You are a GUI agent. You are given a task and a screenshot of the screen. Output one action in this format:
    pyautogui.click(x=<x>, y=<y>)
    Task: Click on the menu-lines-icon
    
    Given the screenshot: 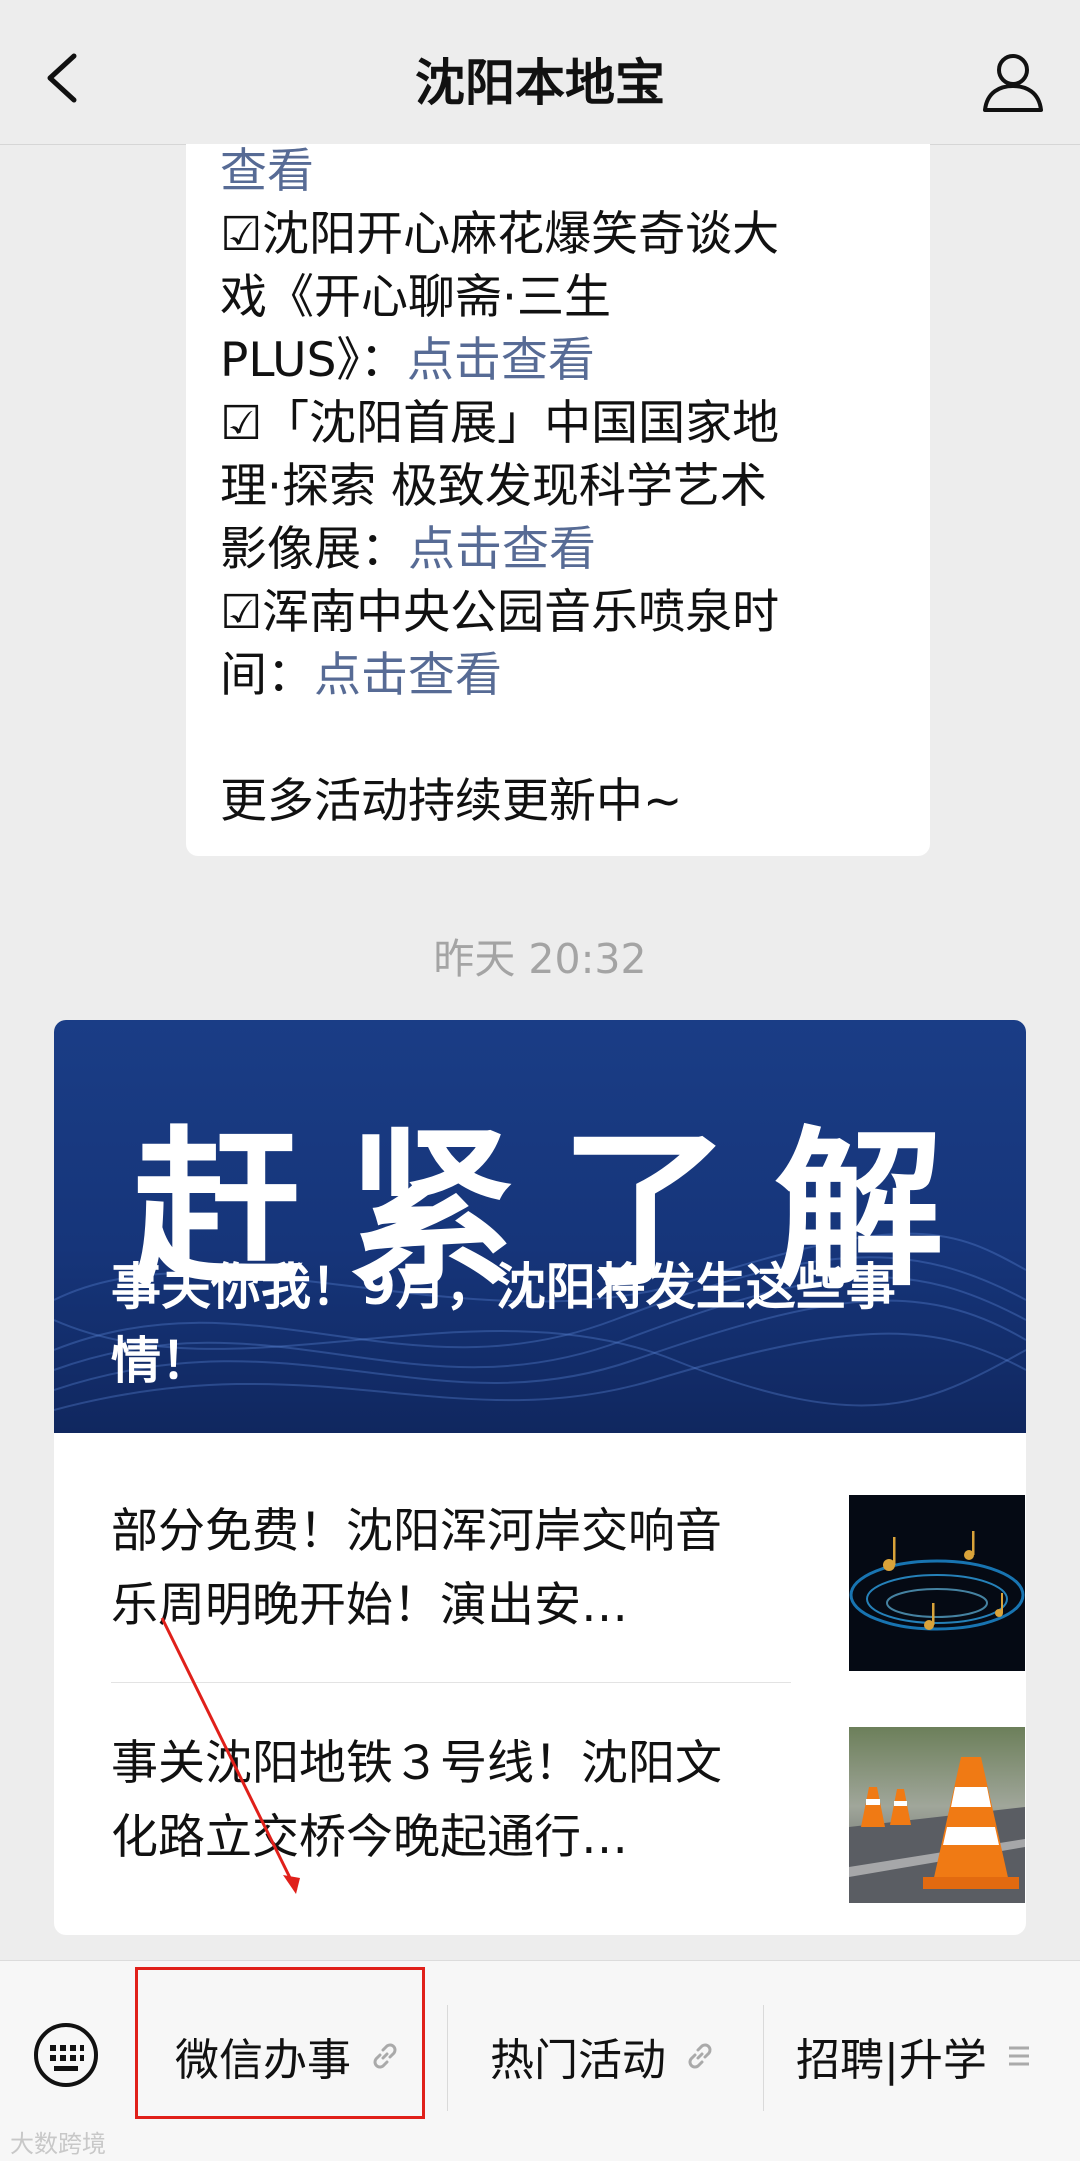 What is the action you would take?
    pyautogui.click(x=1018, y=2056)
    